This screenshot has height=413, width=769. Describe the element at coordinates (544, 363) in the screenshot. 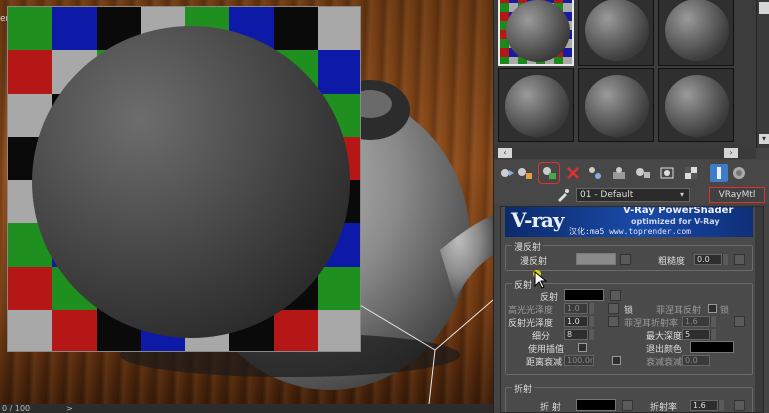

I see `dim-distance-label: 距离衰减` at that location.